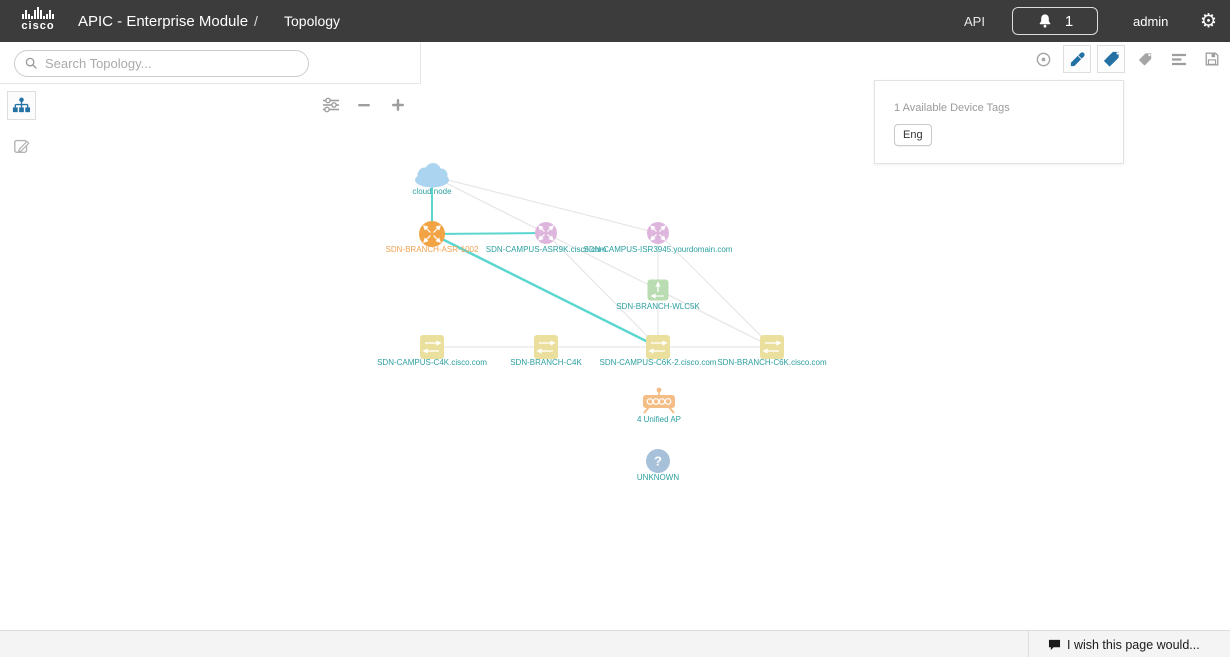  I want to click on eyedropper-icon, so click(1077, 58).